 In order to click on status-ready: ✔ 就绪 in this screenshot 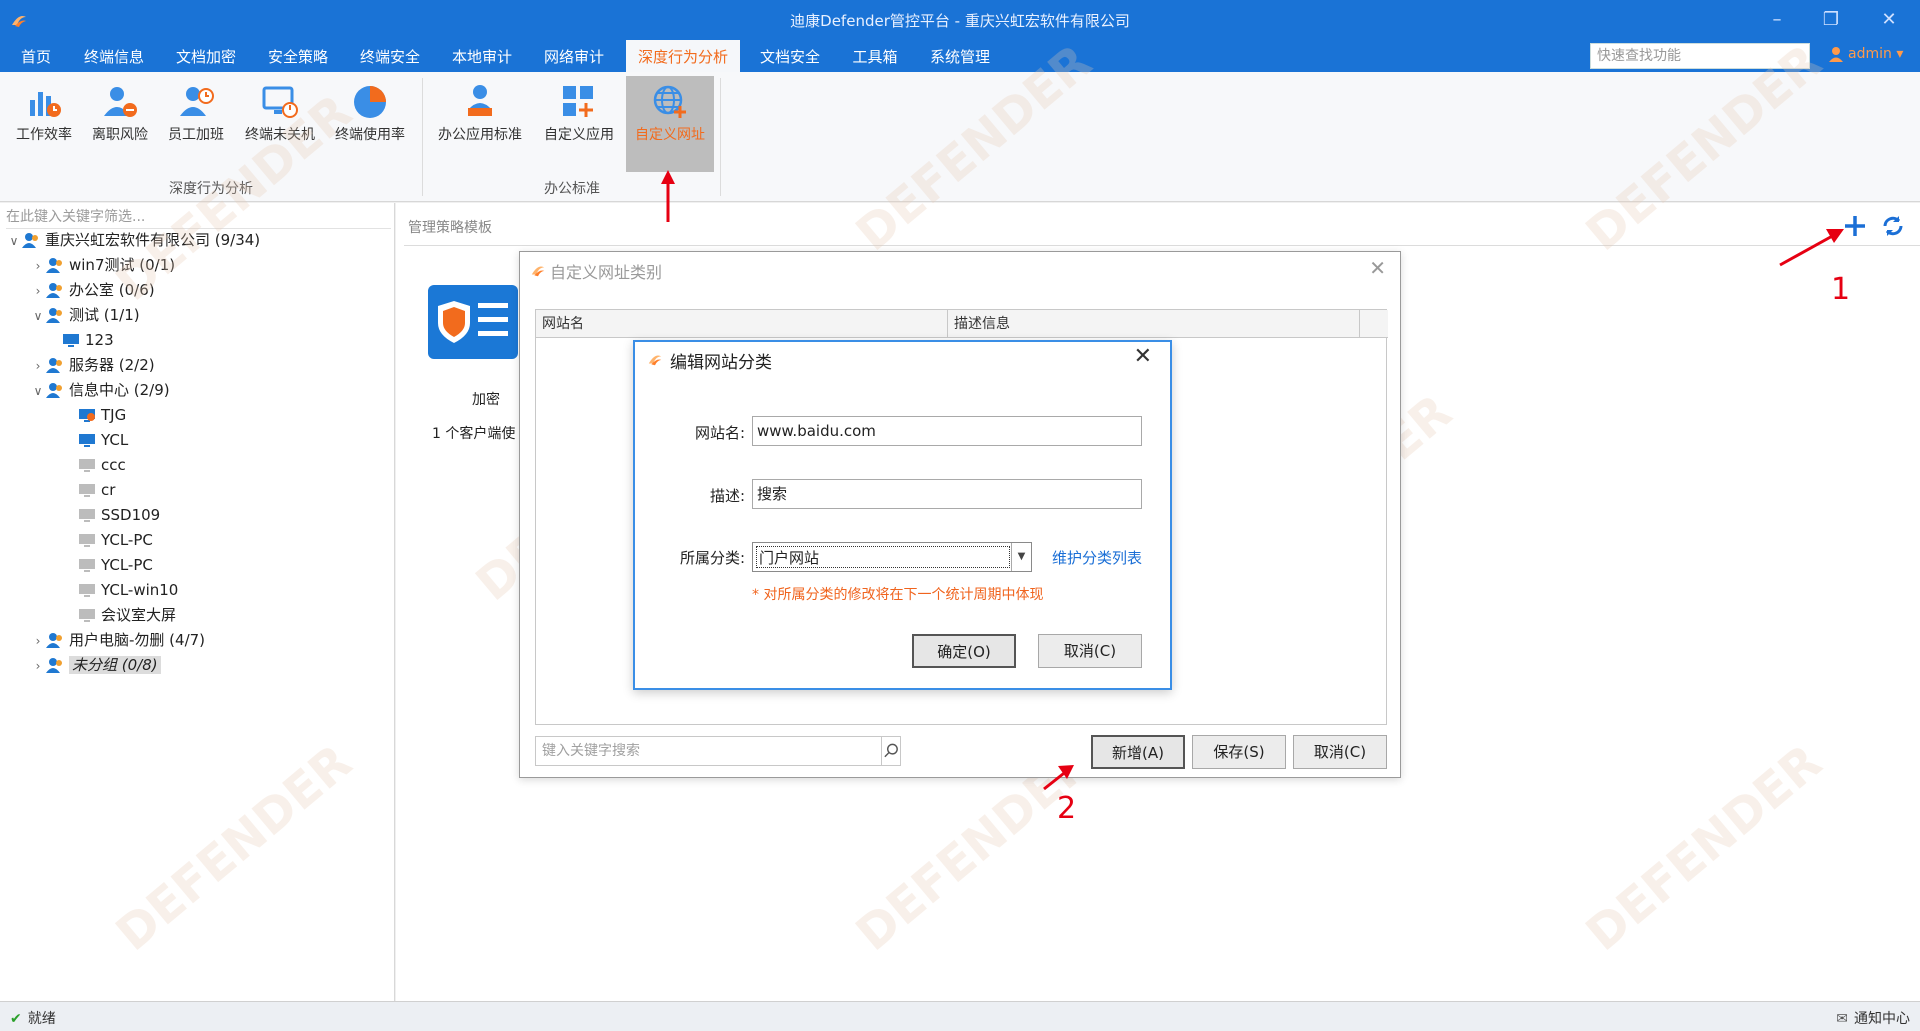, I will do `click(33, 1019)`.